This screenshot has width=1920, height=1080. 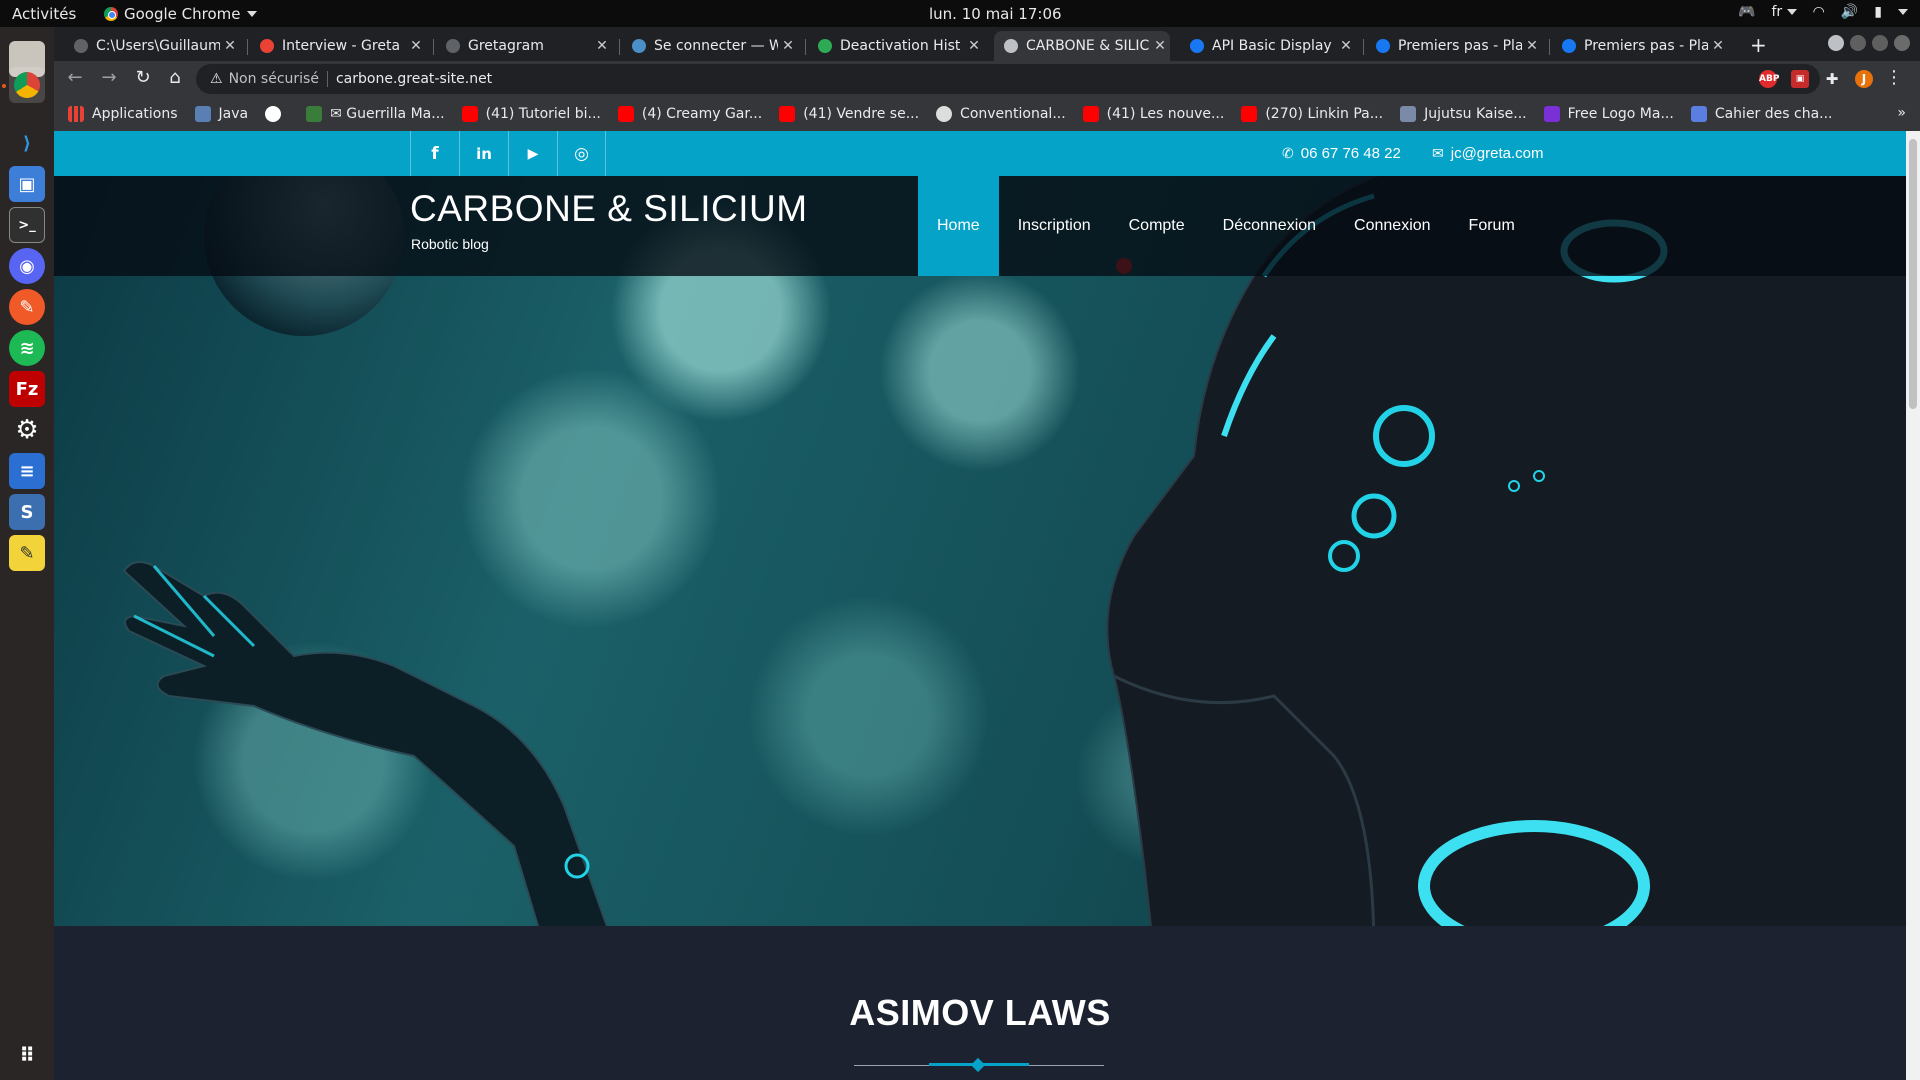 What do you see at coordinates (450, 244) in the screenshot?
I see `site-tagline: Robotic blog` at bounding box center [450, 244].